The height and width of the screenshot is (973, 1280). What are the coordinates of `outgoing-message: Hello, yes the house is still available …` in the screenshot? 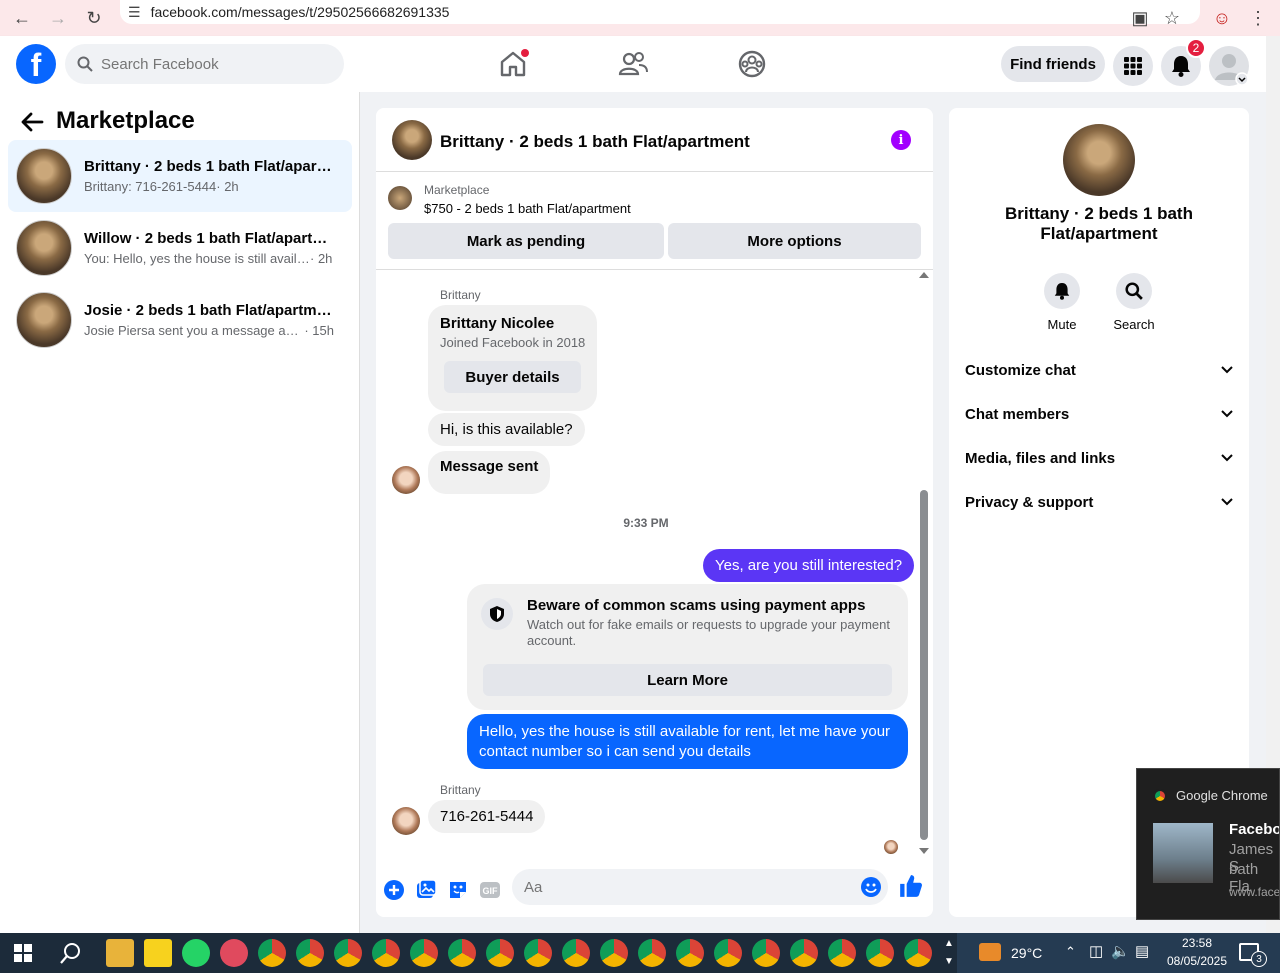 It's located at (687, 741).